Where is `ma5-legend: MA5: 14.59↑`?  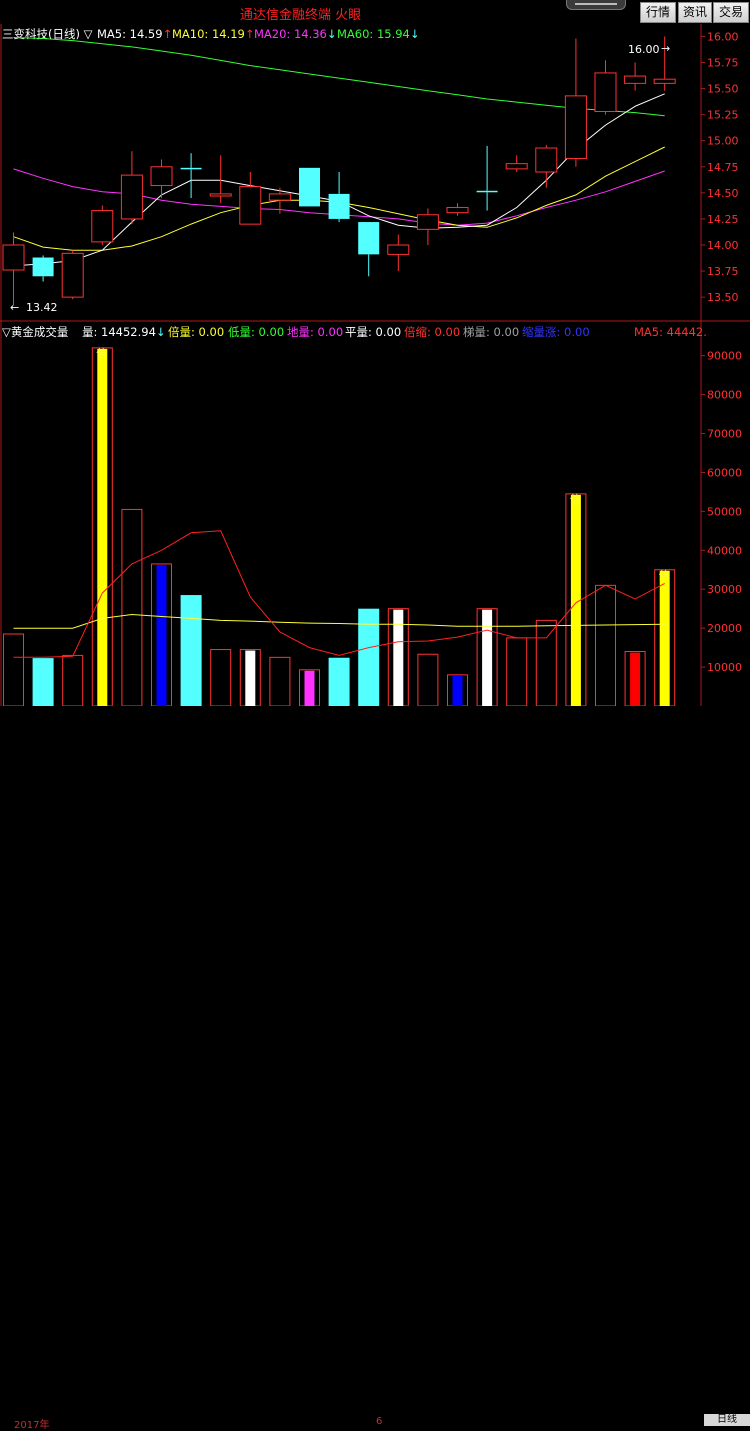
ma5-legend: MA5: 14.59↑ is located at coordinates (134, 34).